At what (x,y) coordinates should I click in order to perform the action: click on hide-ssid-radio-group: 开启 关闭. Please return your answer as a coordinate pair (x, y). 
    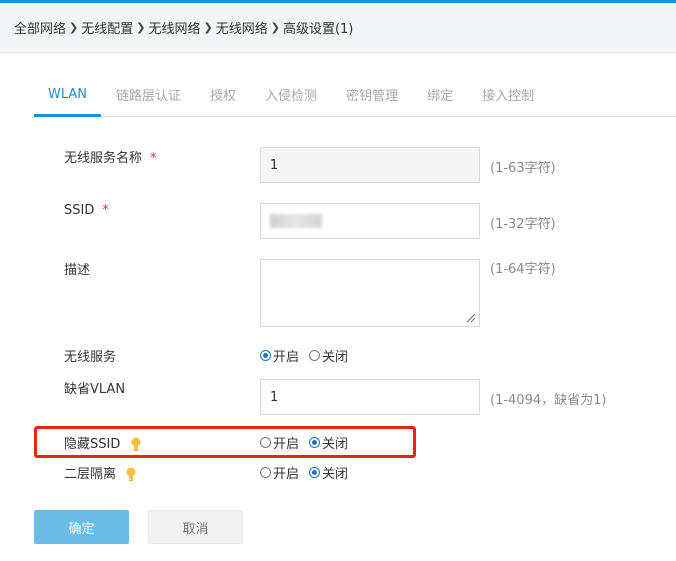
    Looking at the image, I should click on (309, 442).